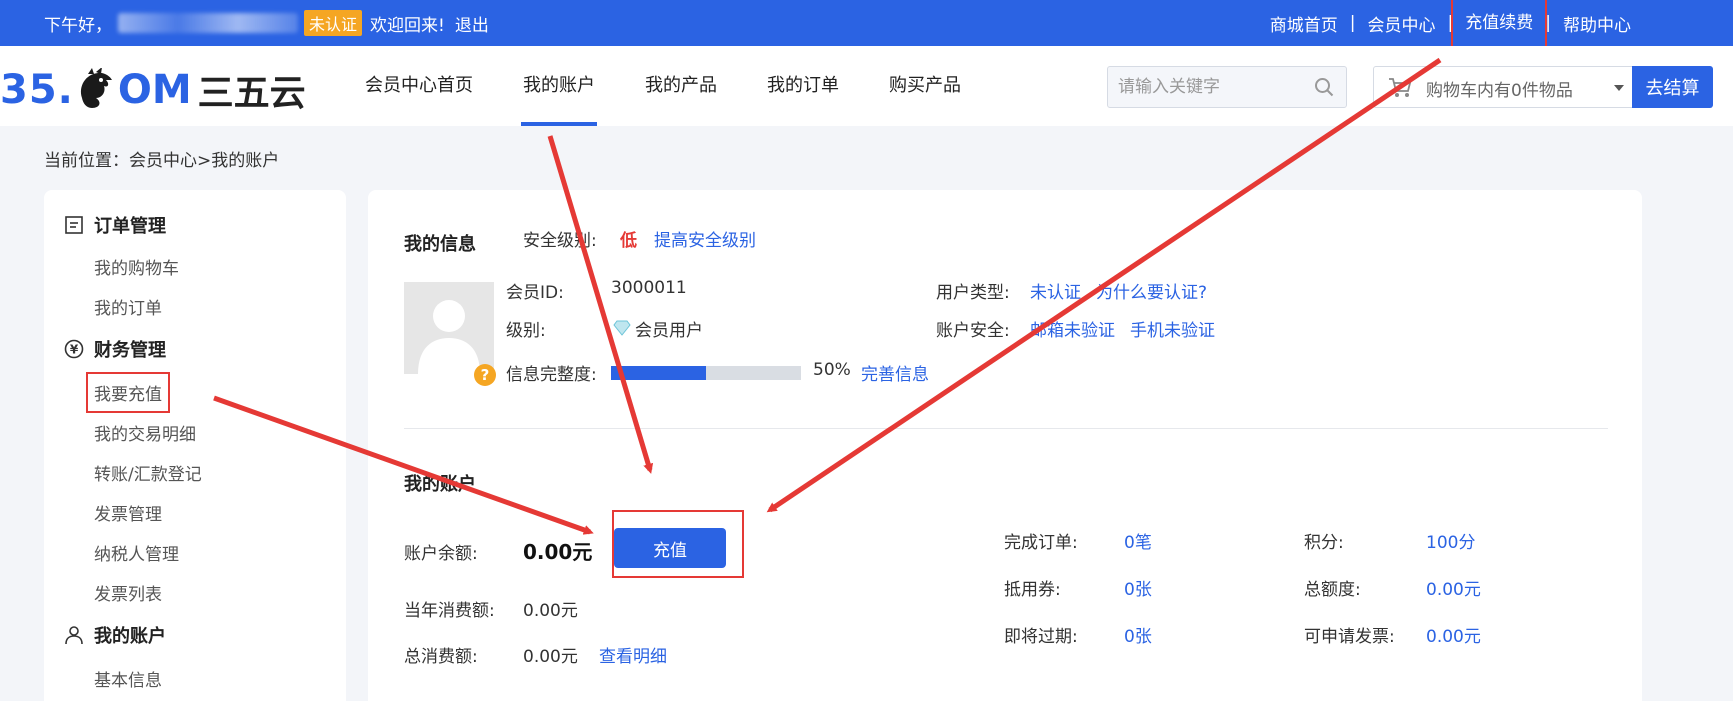  I want to click on sidebar-item-cart: 我的购物车, so click(136, 266).